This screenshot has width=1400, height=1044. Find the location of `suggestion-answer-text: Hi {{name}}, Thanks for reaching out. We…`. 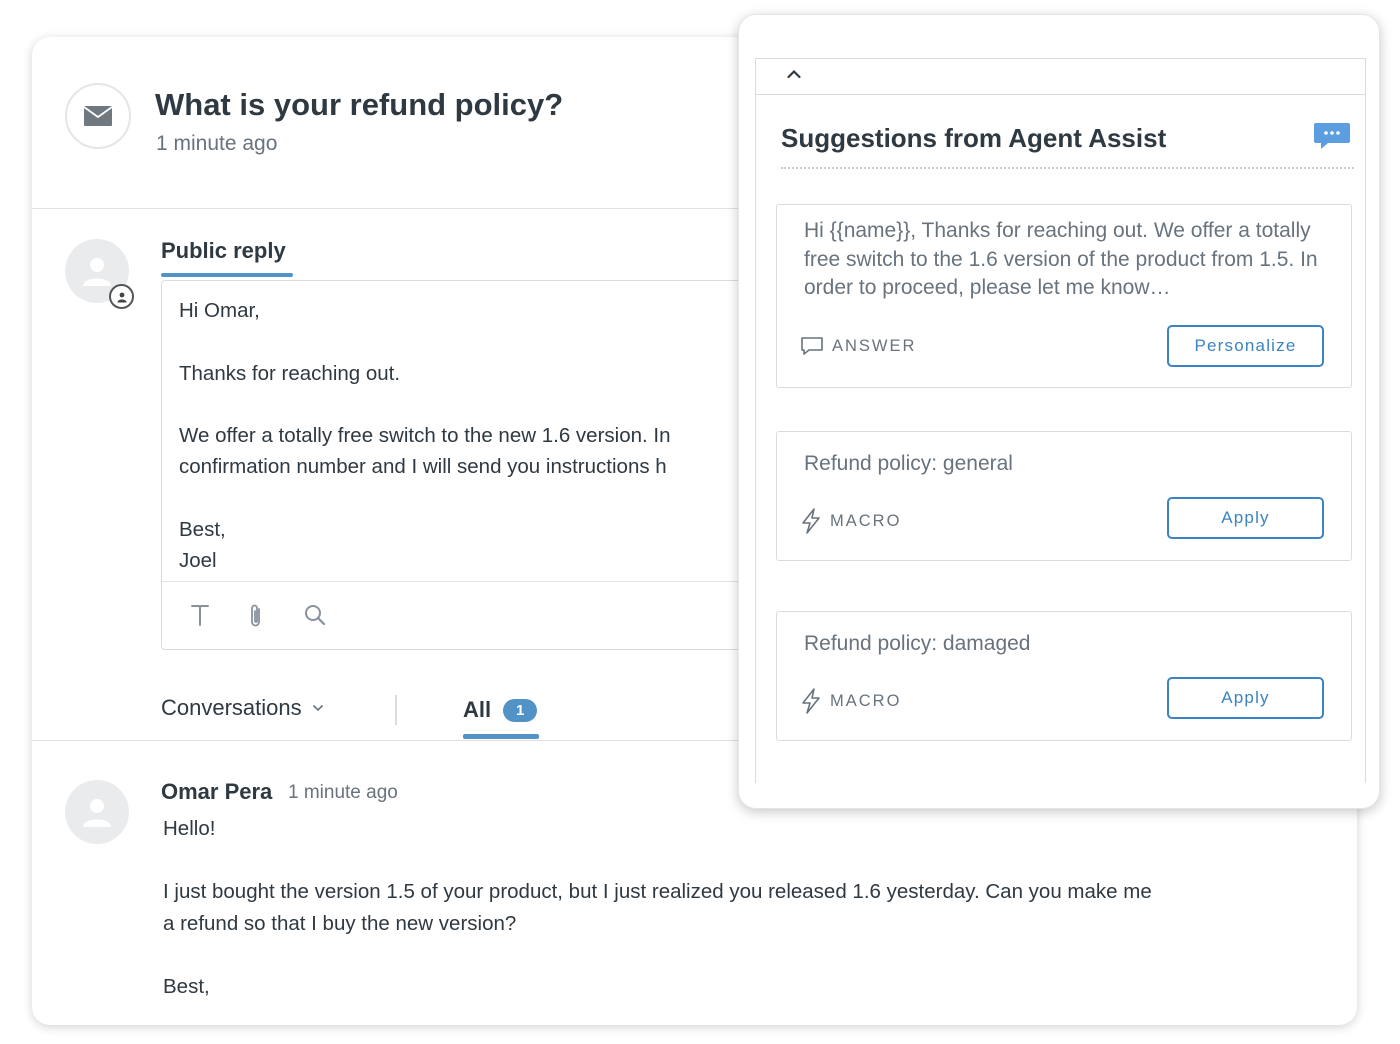

suggestion-answer-text: Hi {{name}}, Thanks for reaching out. We… is located at coordinates (1061, 259).